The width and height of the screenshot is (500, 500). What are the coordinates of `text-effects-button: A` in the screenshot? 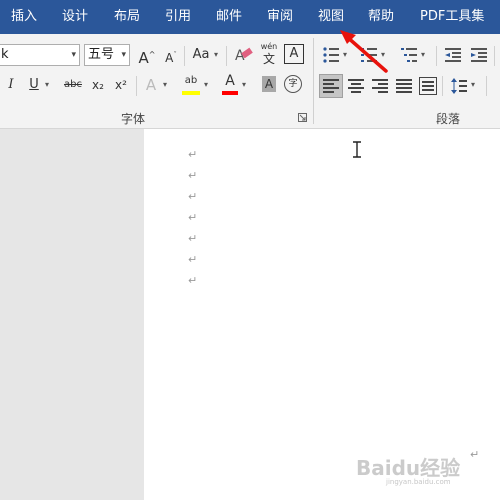 It's located at (151, 85).